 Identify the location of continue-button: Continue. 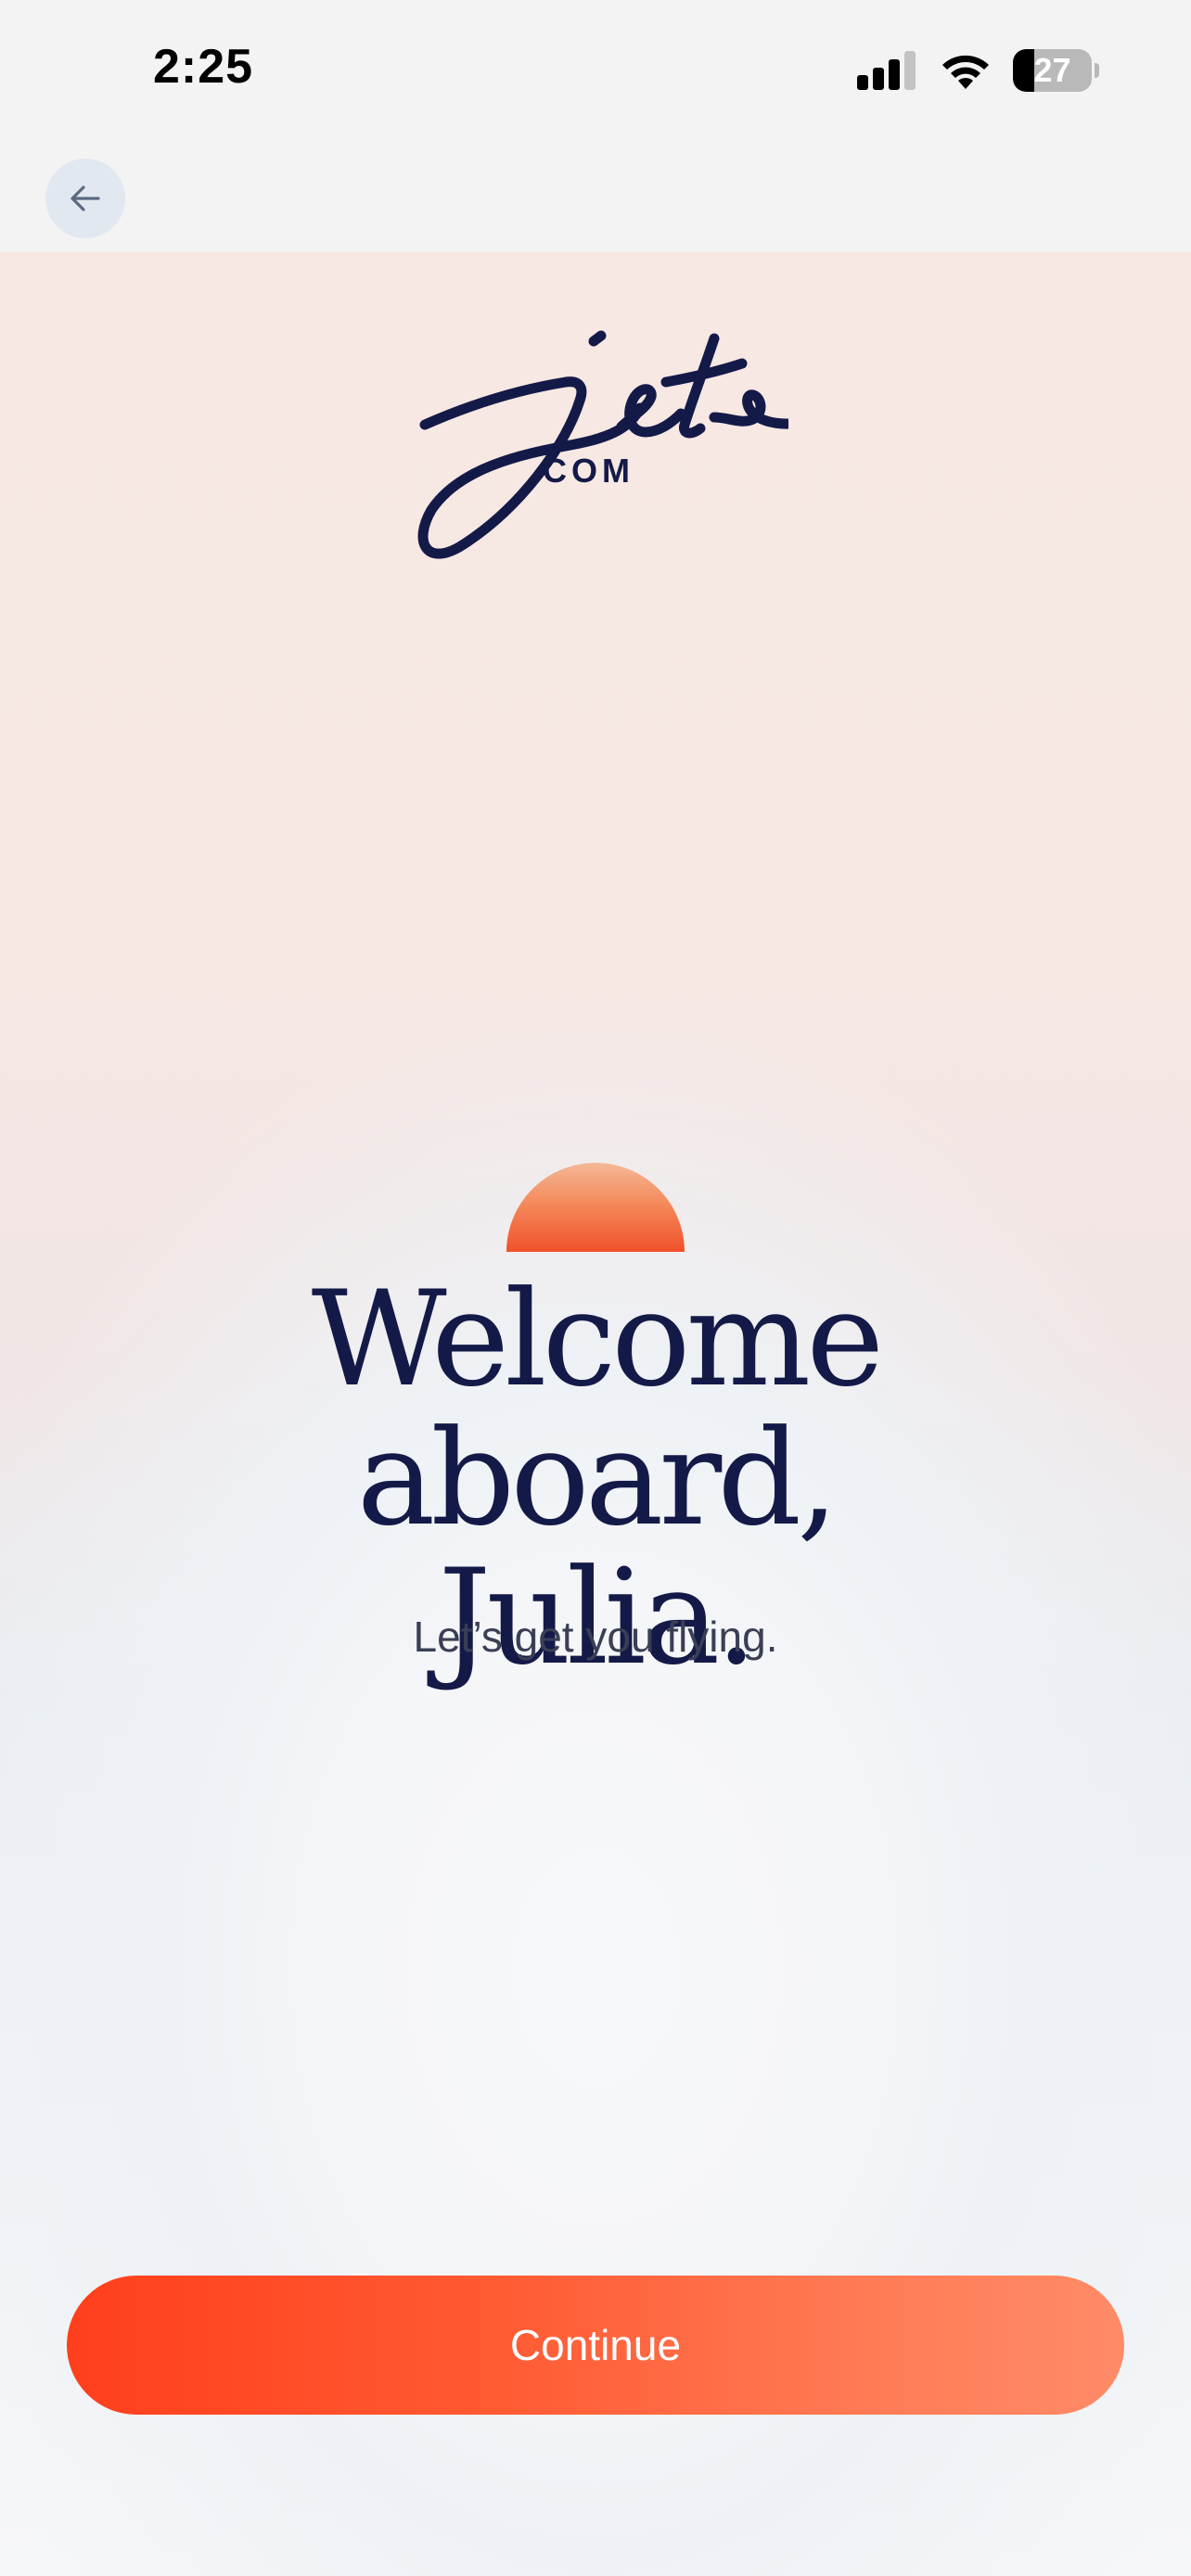
(595, 2345).